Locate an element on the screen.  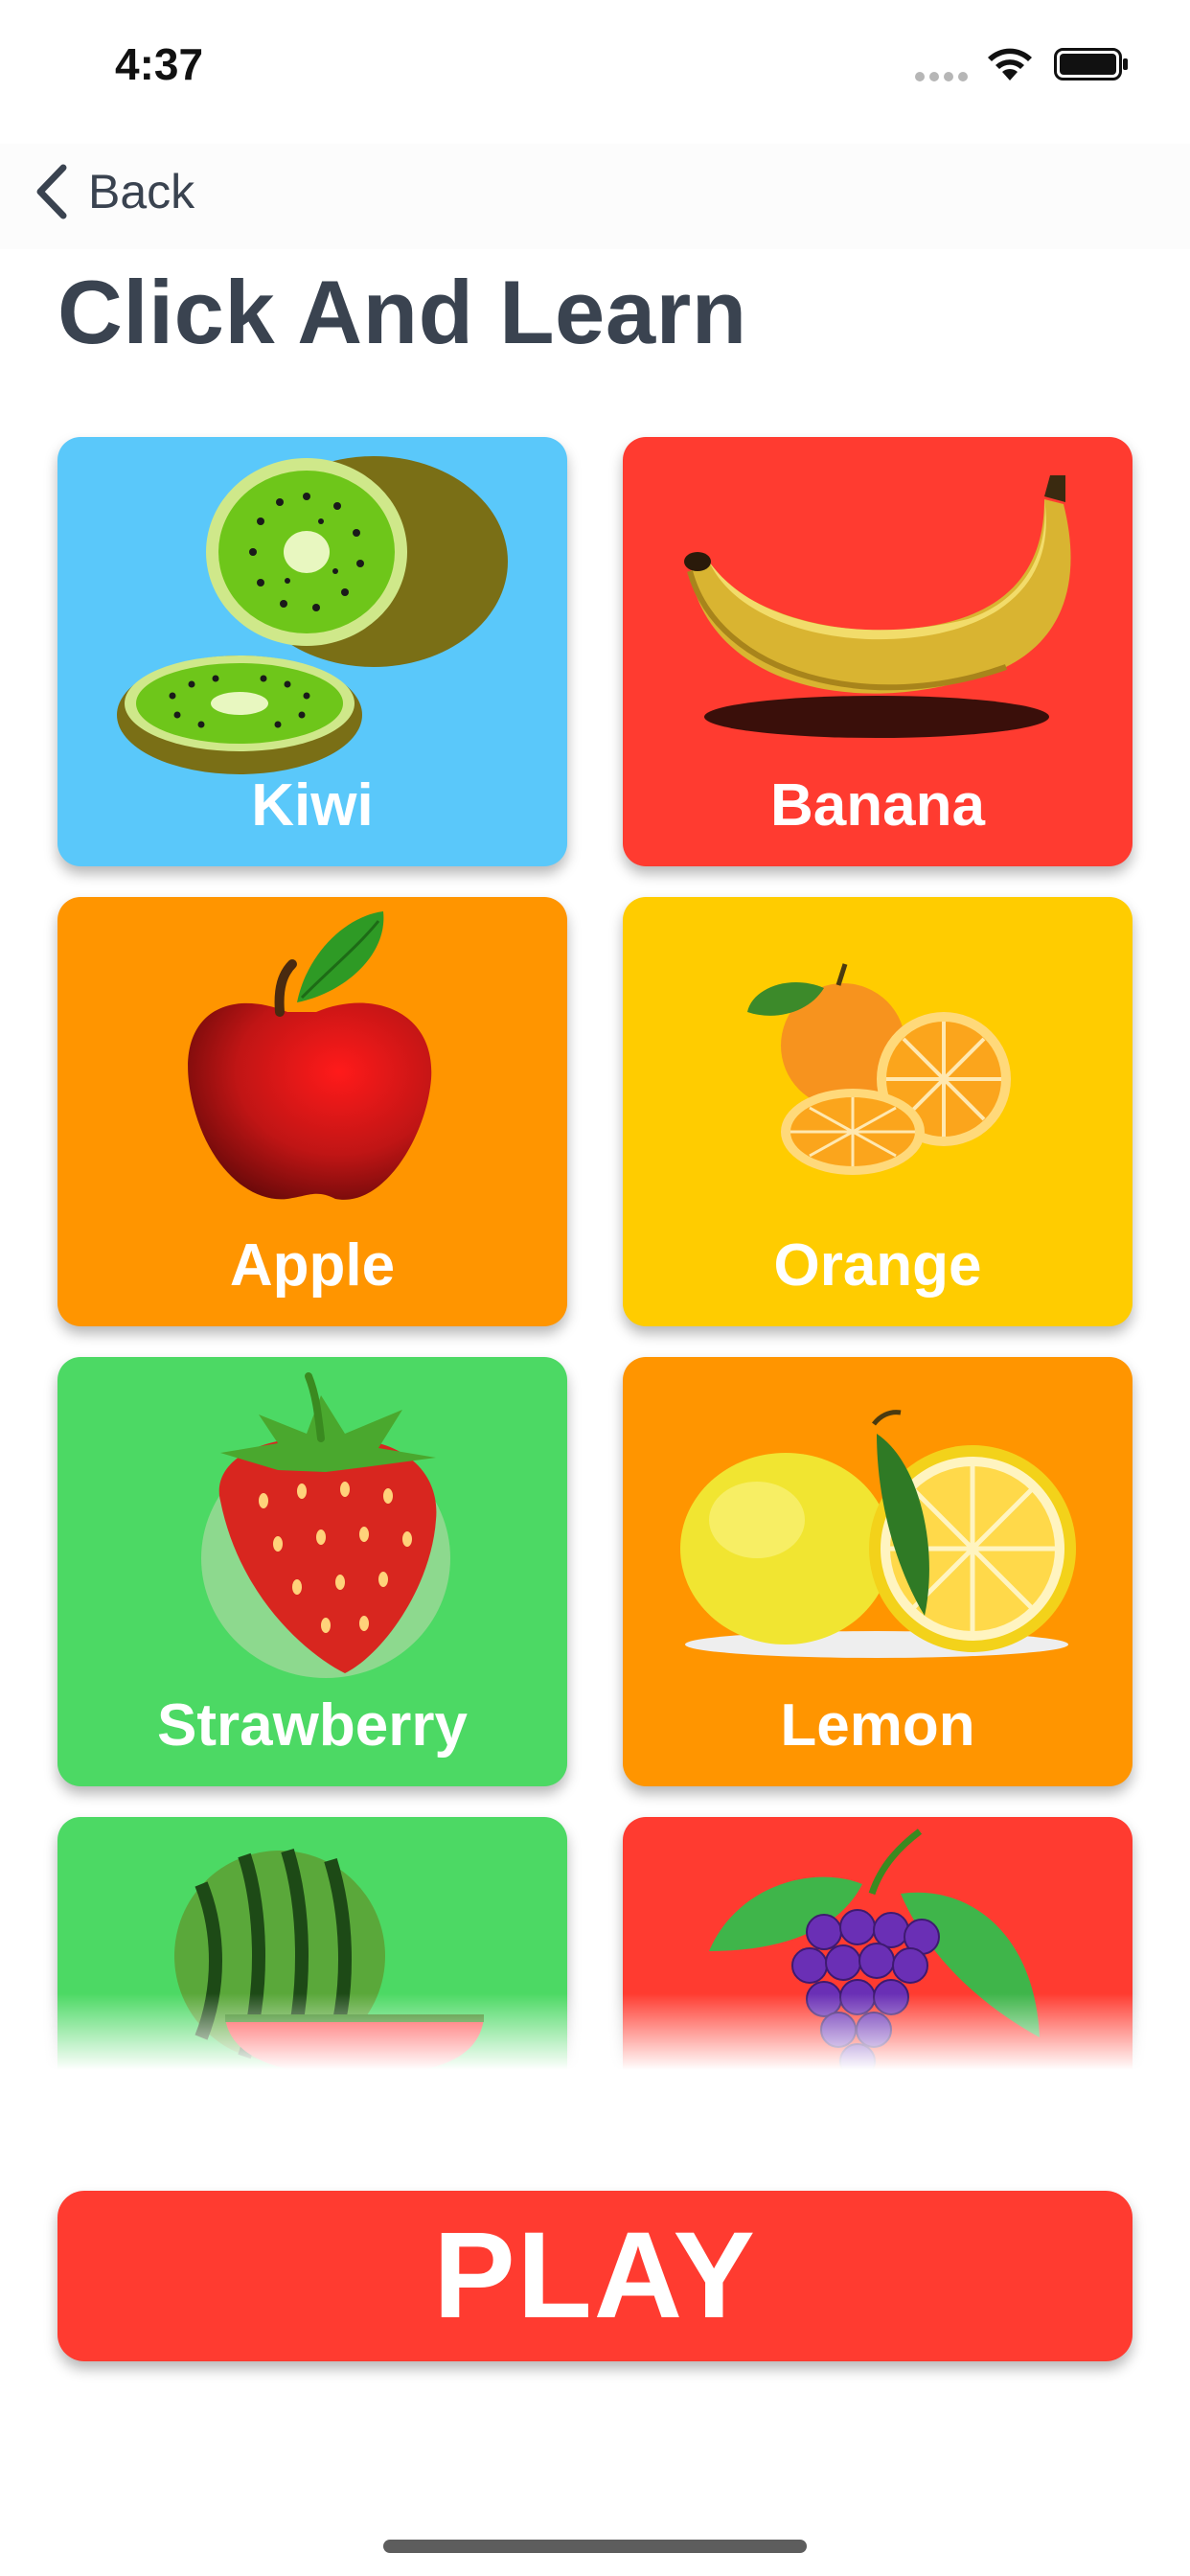
fruit-tile-label: Kiwi is located at coordinates (312, 805).